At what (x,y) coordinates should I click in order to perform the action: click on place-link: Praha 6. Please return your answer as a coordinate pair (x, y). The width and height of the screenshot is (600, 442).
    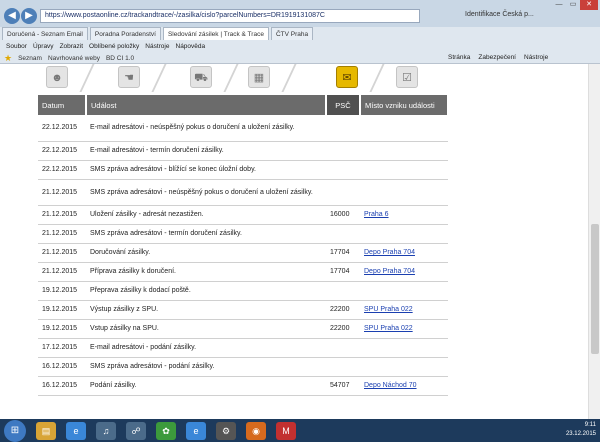
    Looking at the image, I should click on (376, 214).